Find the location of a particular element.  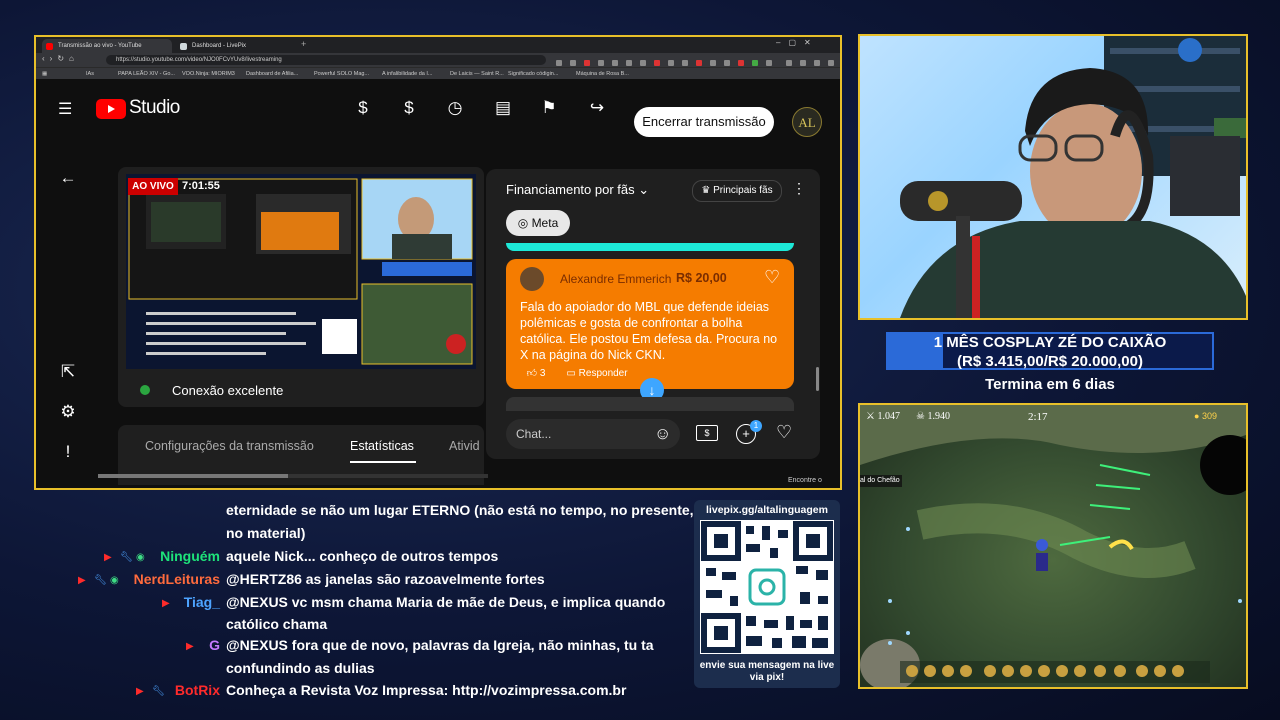

browser-tab-youtube: Transmissão ao vivo - YouTube is located at coordinates (107, 46).